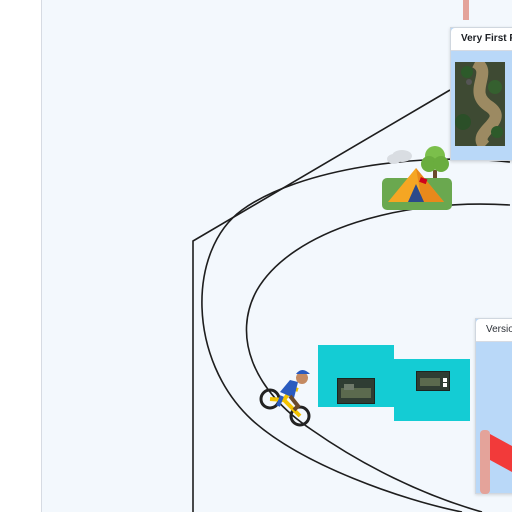 Image resolution: width=512 pixels, height=512 pixels. I want to click on red-flag-icon, so click(496, 462).